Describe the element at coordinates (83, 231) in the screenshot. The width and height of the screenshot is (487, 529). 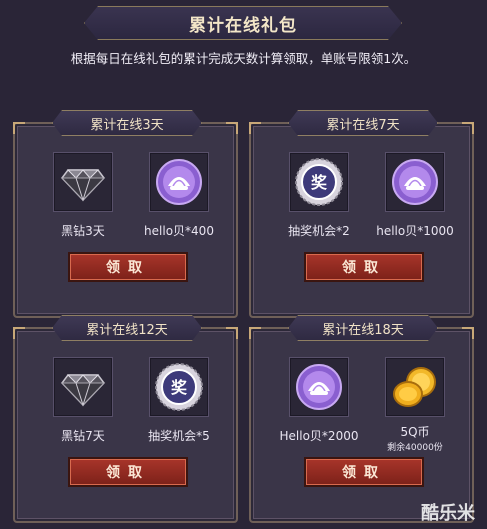
I see `reward-label: 黑钻3天` at that location.